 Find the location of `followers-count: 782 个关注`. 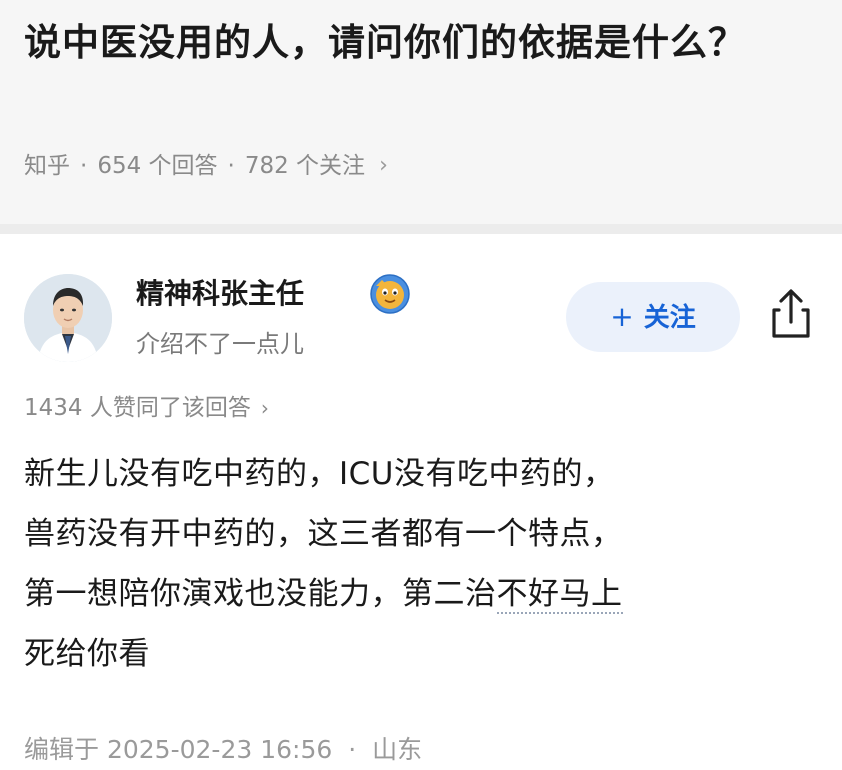

followers-count: 782 个关注 is located at coordinates (305, 166).